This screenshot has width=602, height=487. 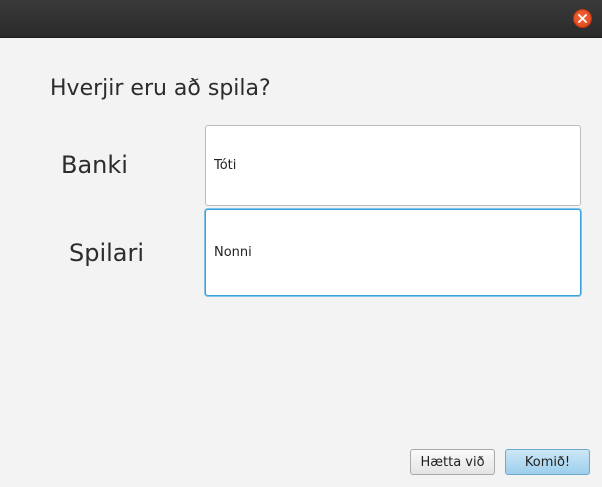 What do you see at coordinates (160, 88) in the screenshot?
I see `dialog-heading: Hverjir eru að spila?` at bounding box center [160, 88].